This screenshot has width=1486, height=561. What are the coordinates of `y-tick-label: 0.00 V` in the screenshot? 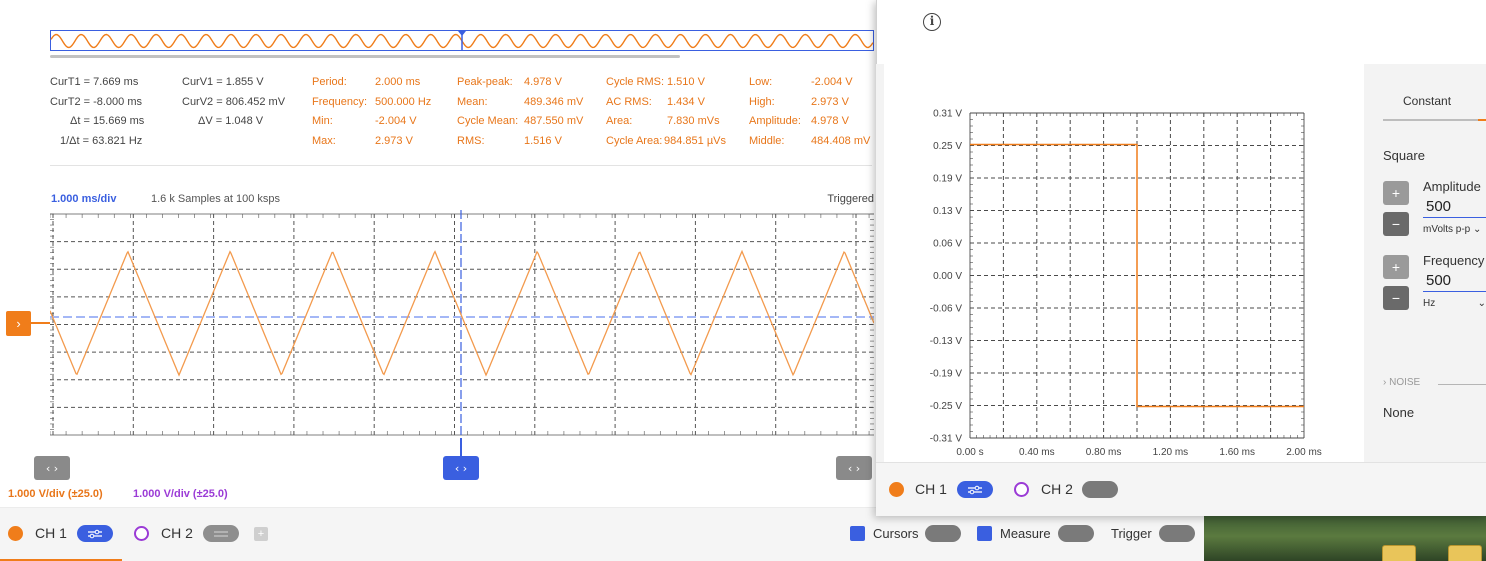 It's located at (947, 276).